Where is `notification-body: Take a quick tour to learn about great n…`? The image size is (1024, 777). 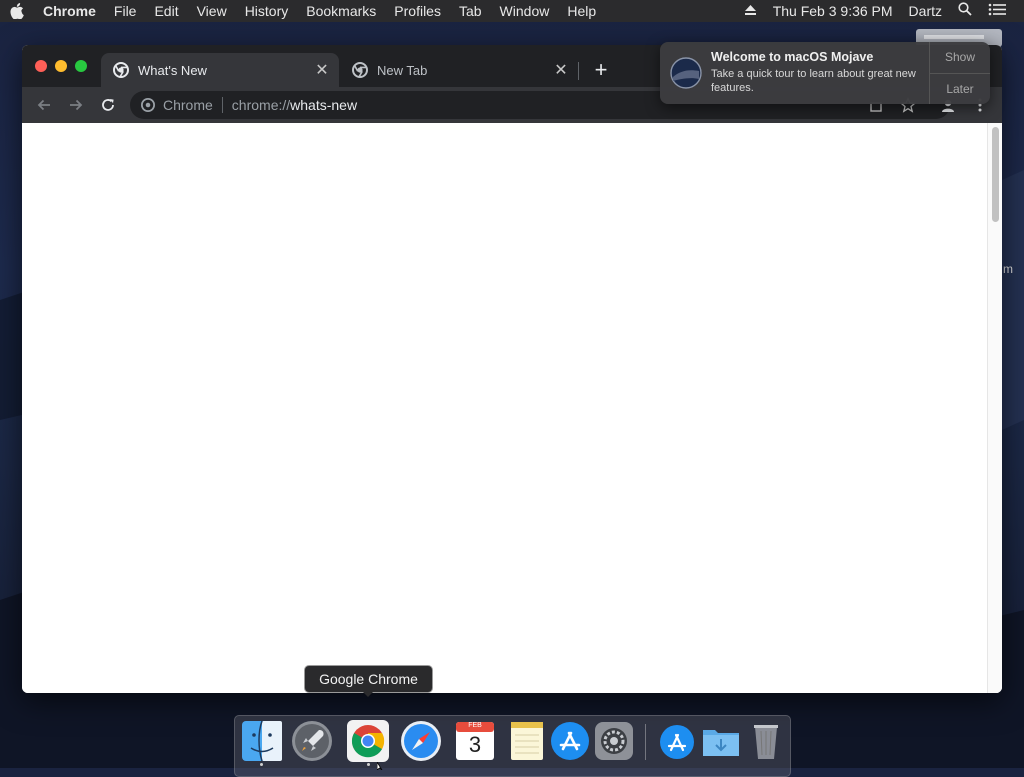
notification-body: Take a quick tour to learn about great n… is located at coordinates (813, 81).